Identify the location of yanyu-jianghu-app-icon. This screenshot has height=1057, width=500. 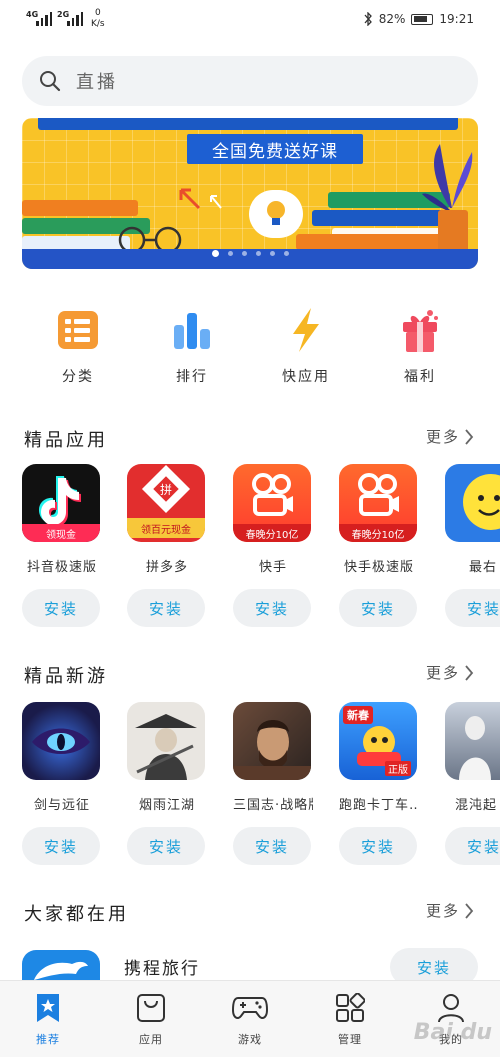
(166, 741).